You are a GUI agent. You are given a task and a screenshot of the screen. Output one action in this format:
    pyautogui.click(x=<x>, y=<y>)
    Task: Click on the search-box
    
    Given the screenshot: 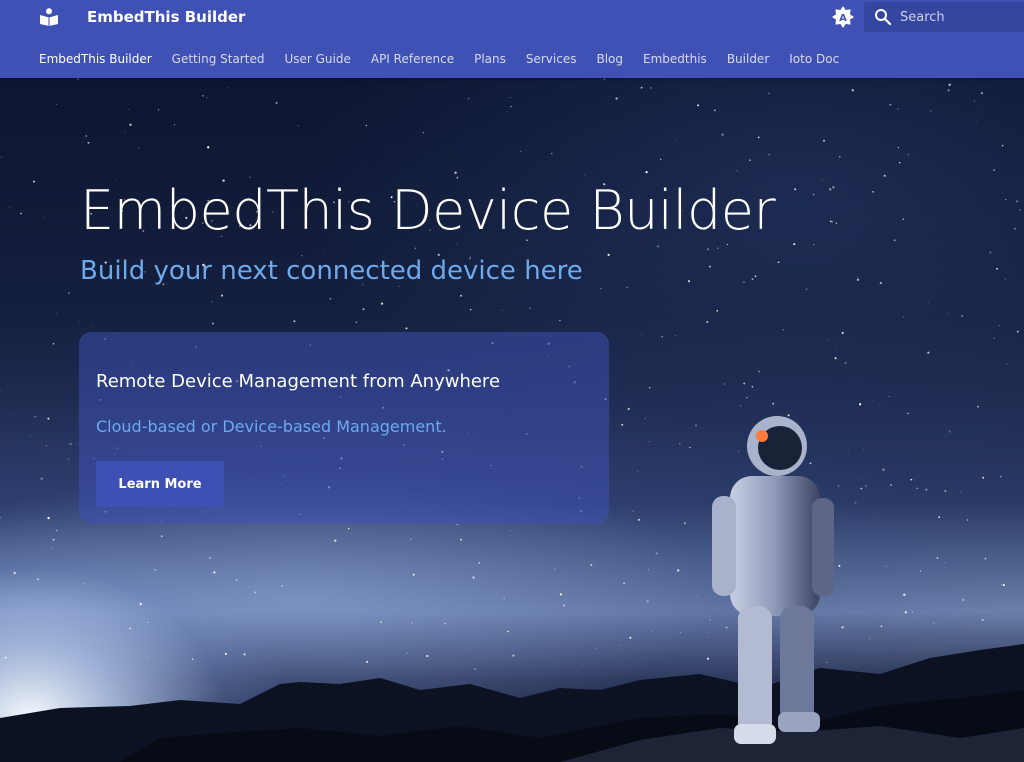 What is the action you would take?
    pyautogui.click(x=944, y=17)
    